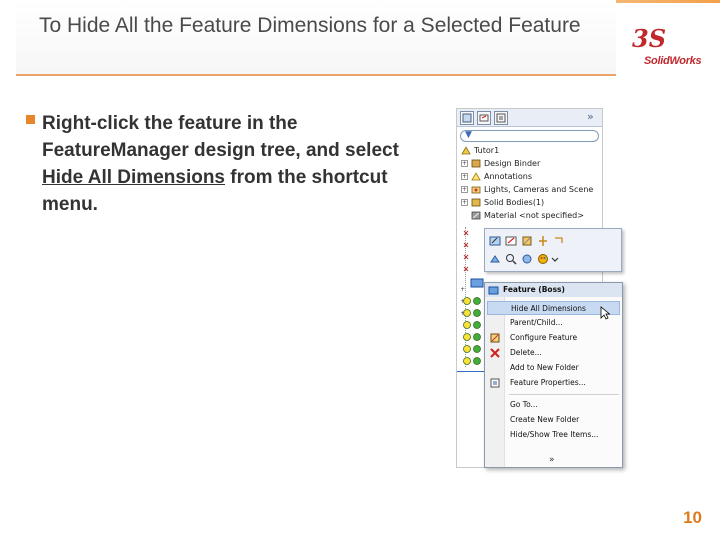  What do you see at coordinates (527, 241) in the screenshot?
I see `suppress-icon` at bounding box center [527, 241].